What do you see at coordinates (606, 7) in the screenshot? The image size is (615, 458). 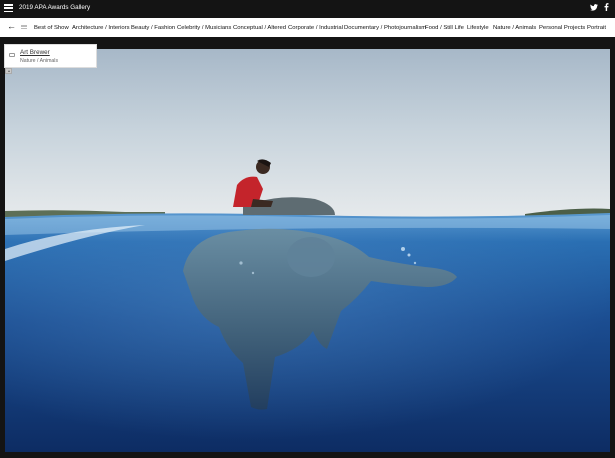 I see `facebook-icon` at bounding box center [606, 7].